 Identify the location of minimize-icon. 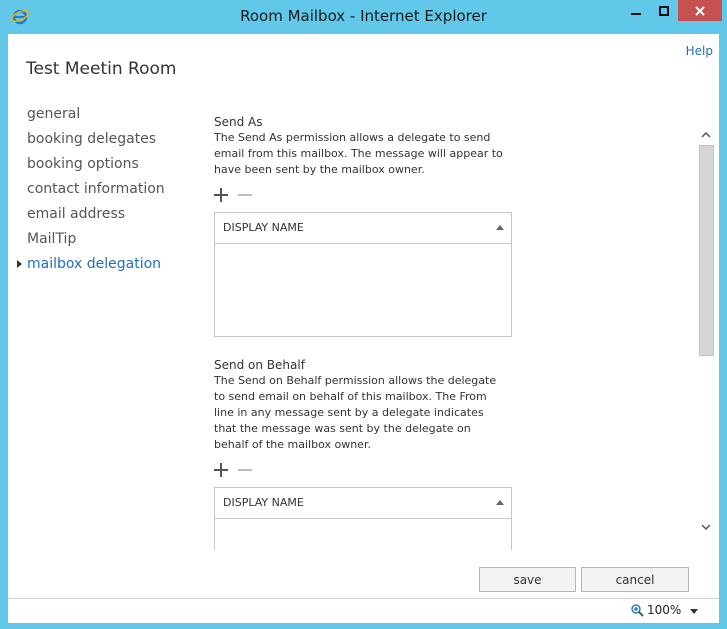
(636, 13).